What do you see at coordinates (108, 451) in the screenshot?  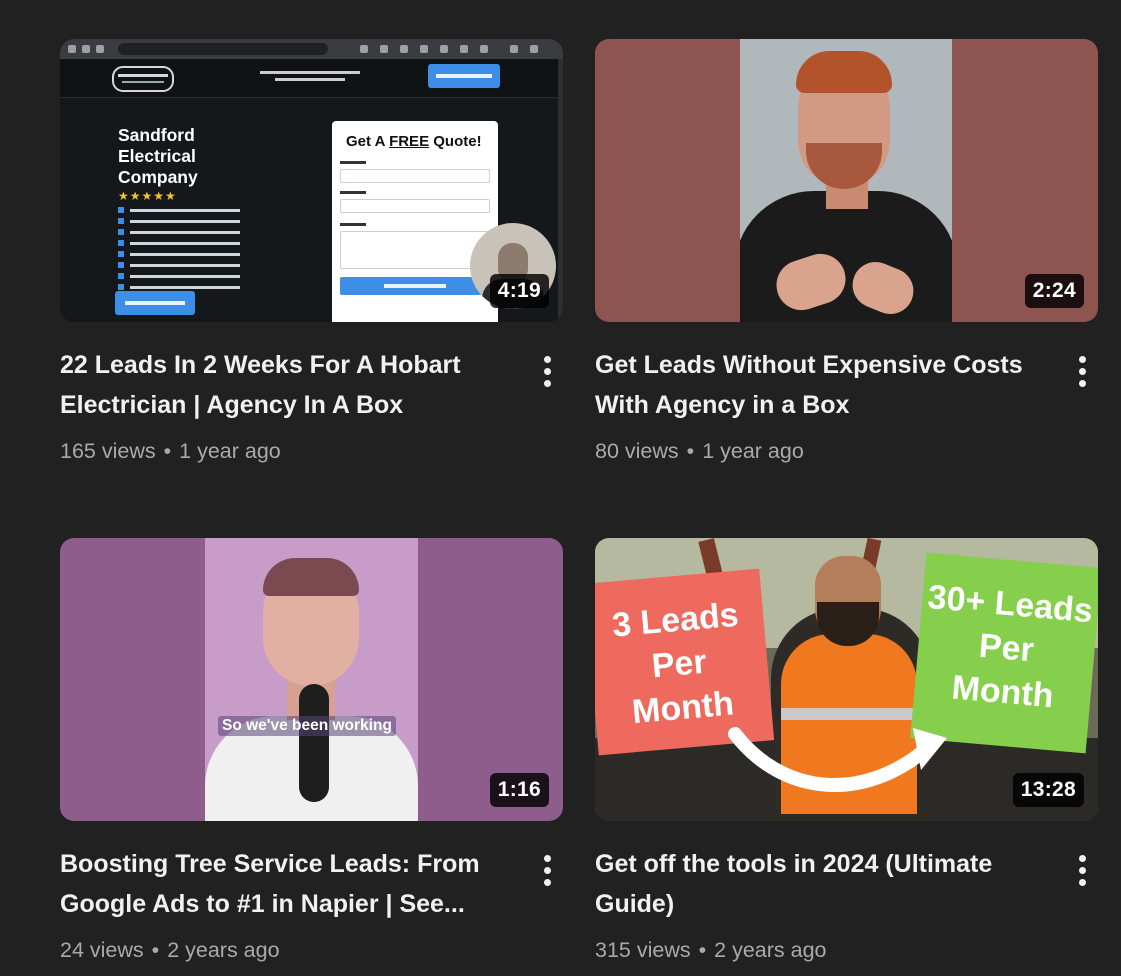 I see `view-count: 165 views` at bounding box center [108, 451].